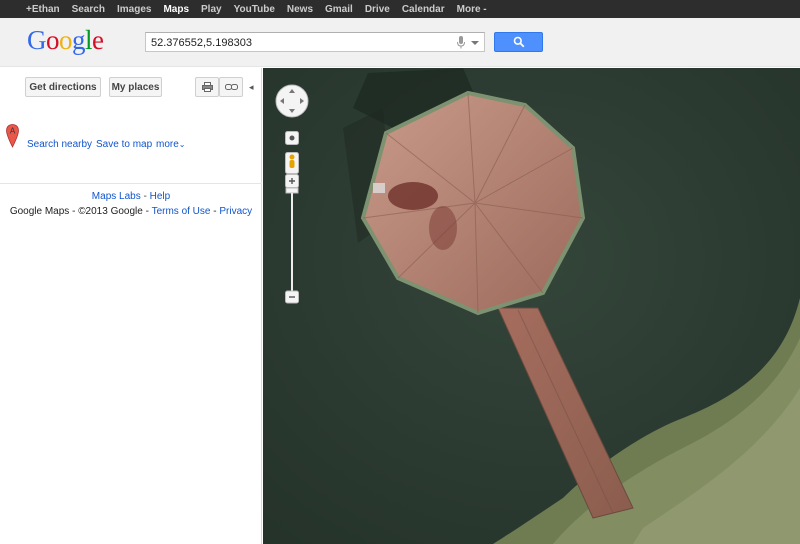 This screenshot has height=544, width=800. Describe the element at coordinates (98, 40) in the screenshot. I see `logo-letter: e` at that location.